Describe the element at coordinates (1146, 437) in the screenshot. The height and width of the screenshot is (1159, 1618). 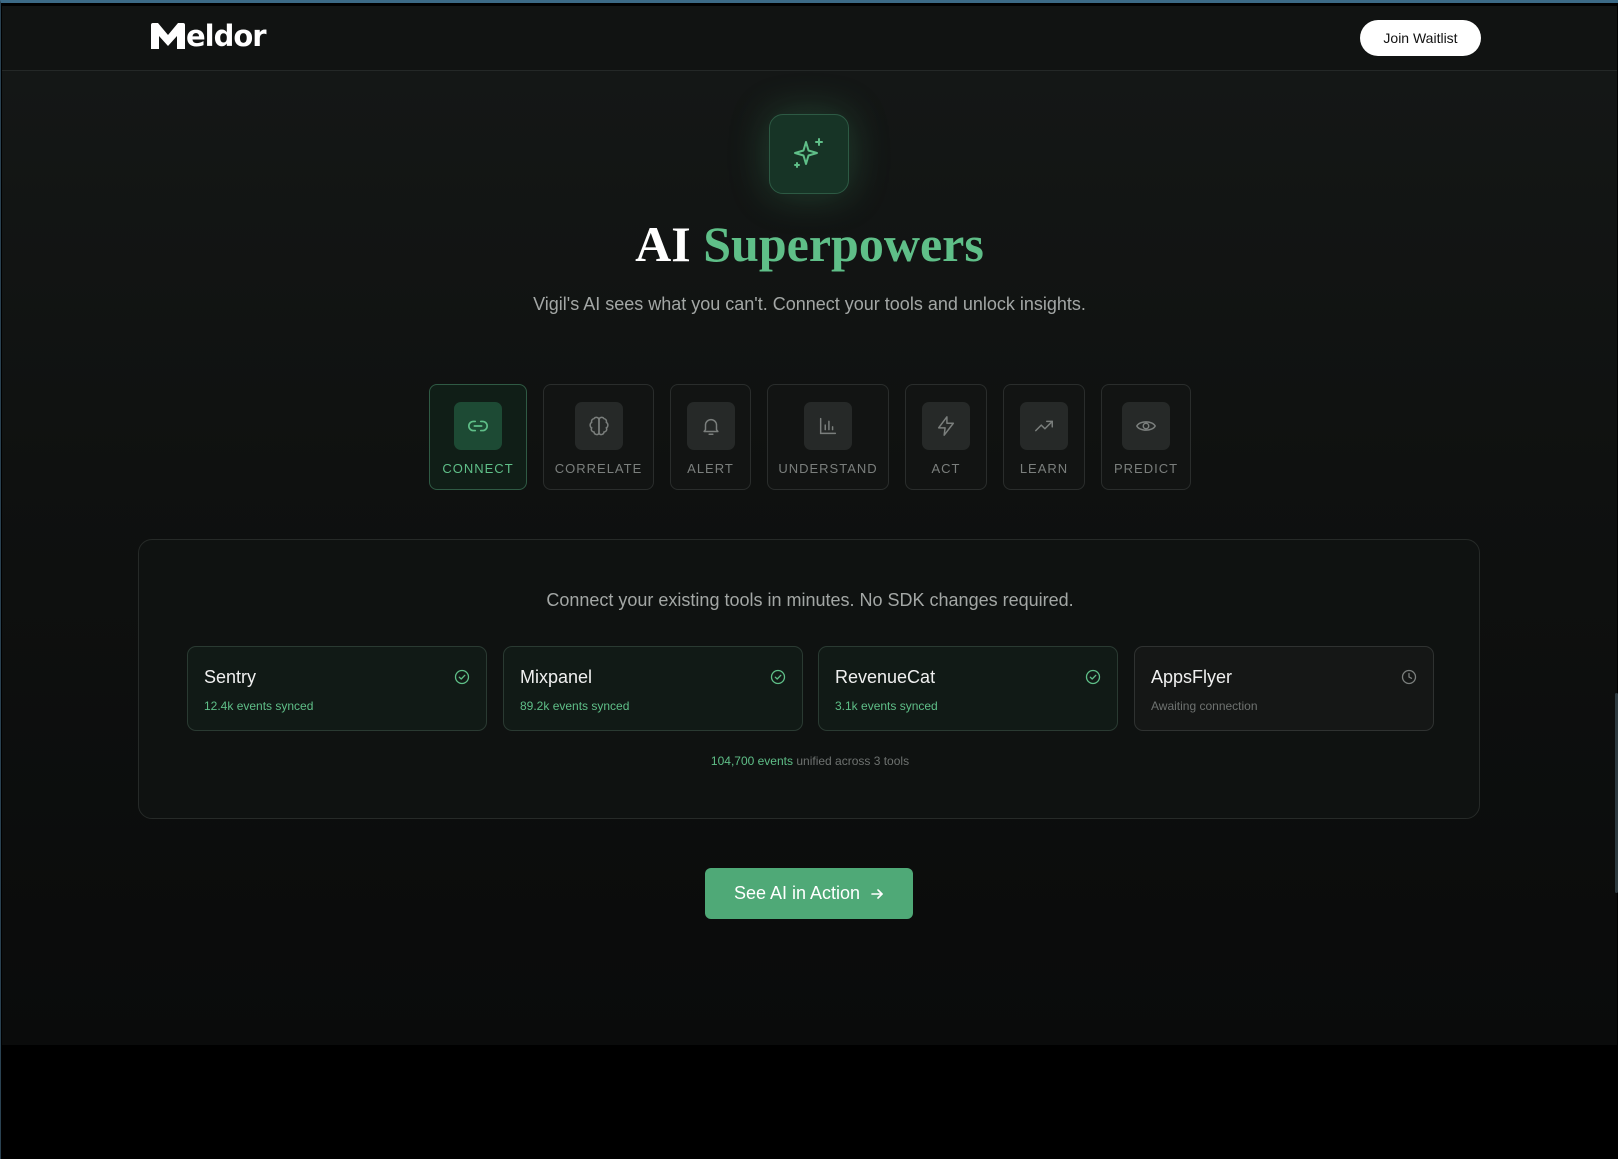
I see `tab-predict: PREDICT` at that location.